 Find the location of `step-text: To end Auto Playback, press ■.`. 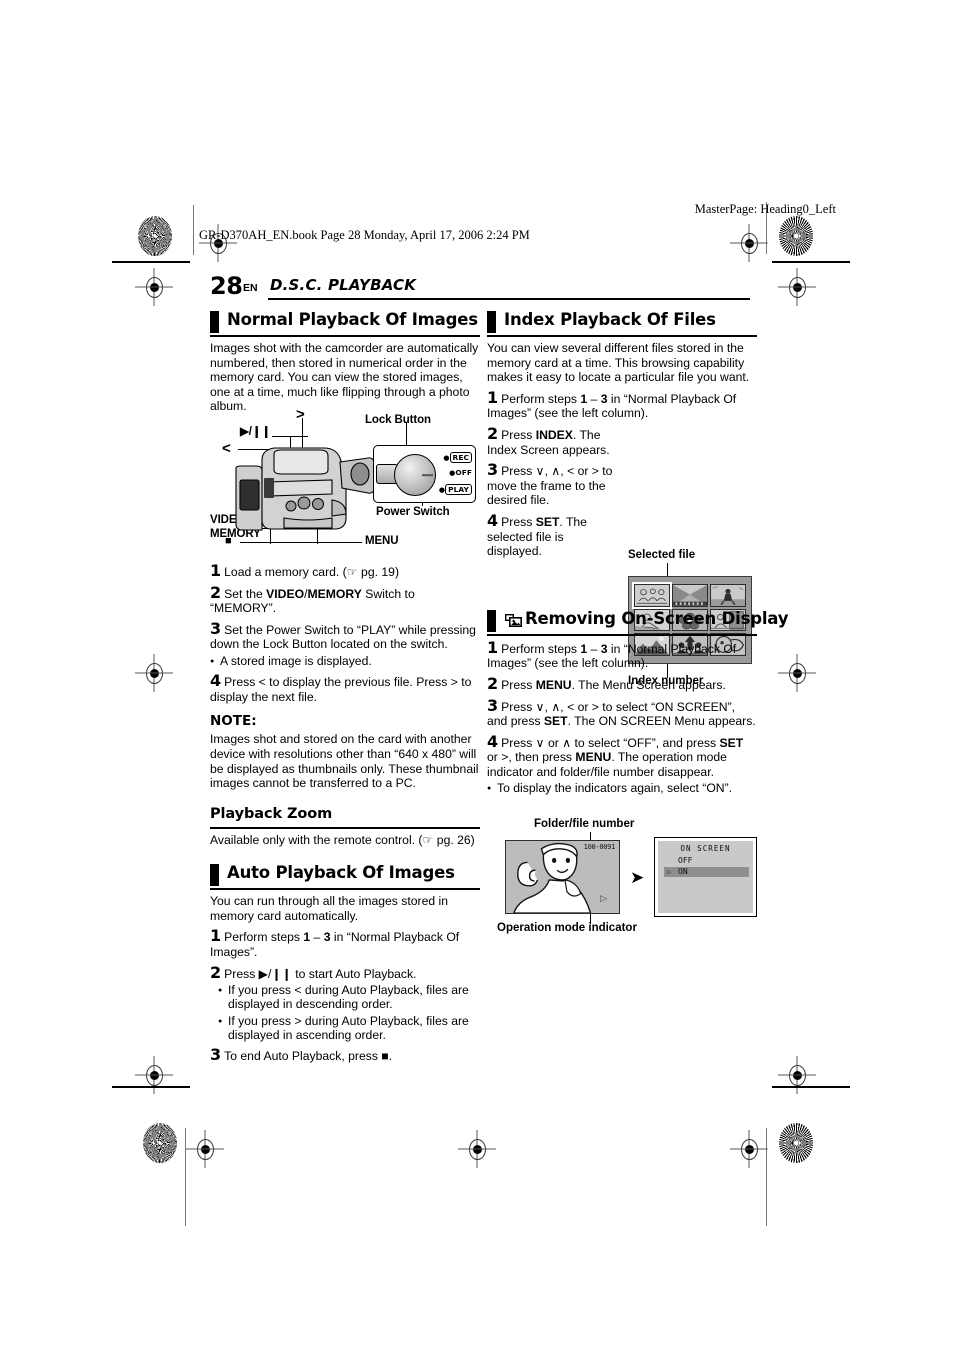

step-text: To end Auto Playback, press ■. is located at coordinates (308, 1056).